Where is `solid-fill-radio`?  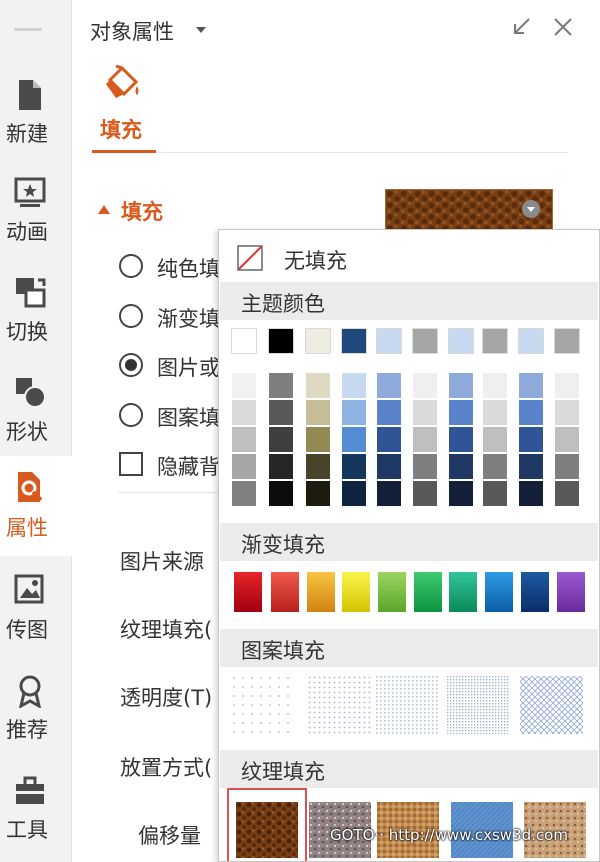 solid-fill-radio is located at coordinates (131, 266).